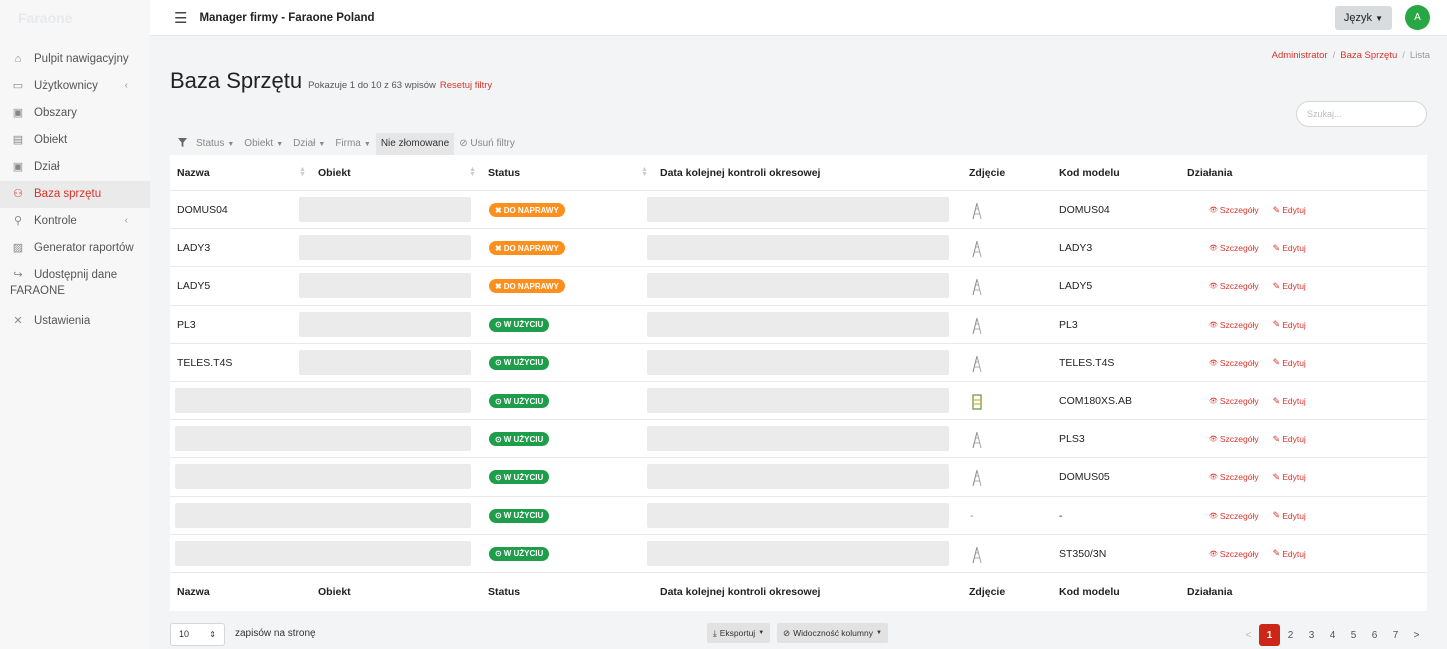  Describe the element at coordinates (75, 113) in the screenshot. I see `sidebar-item-areas: ▣ Obszary` at that location.